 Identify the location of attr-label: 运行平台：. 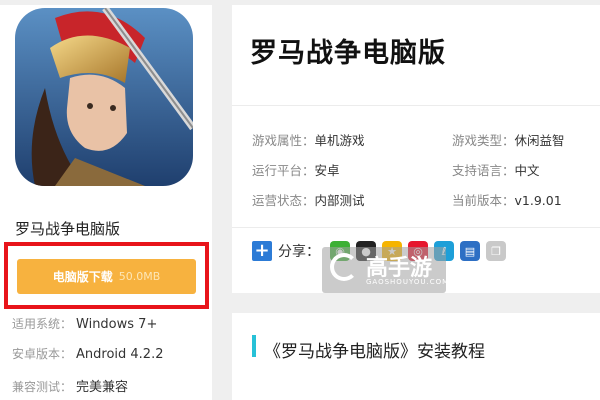
(283, 170).